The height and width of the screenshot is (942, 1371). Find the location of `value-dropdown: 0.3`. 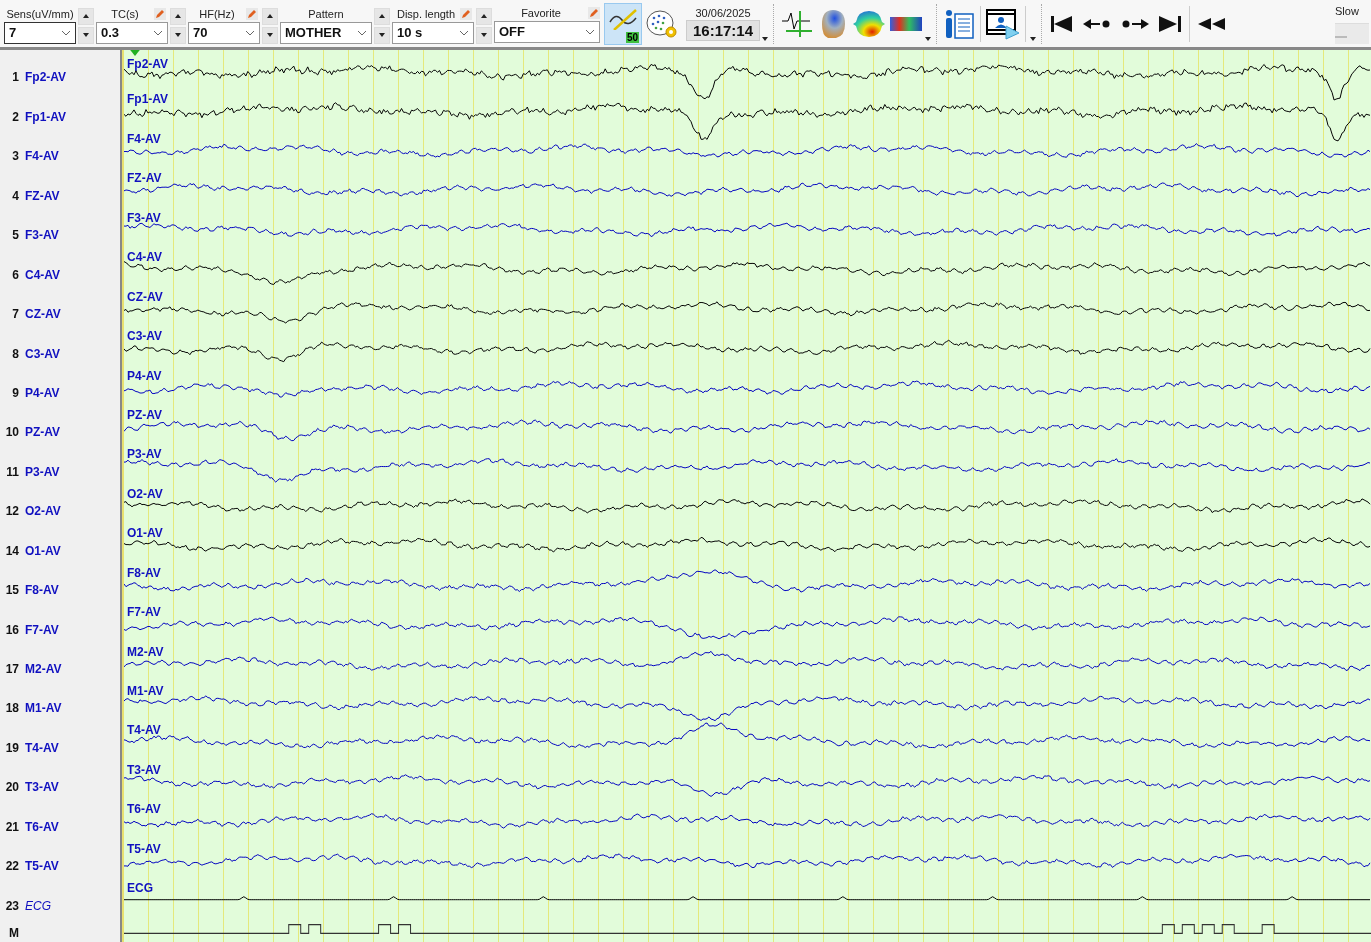

value-dropdown: 0.3 is located at coordinates (132, 32).